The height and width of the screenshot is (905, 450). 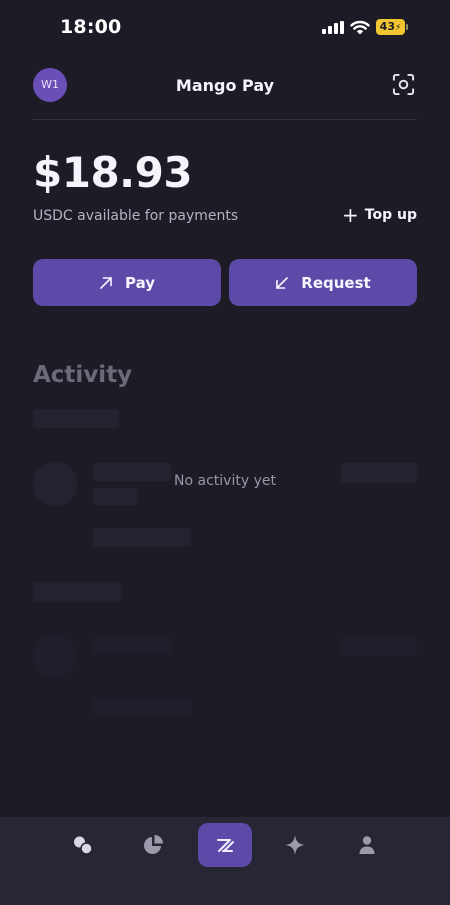 I want to click on status-bar: 18:00 43⚡, so click(x=225, y=28).